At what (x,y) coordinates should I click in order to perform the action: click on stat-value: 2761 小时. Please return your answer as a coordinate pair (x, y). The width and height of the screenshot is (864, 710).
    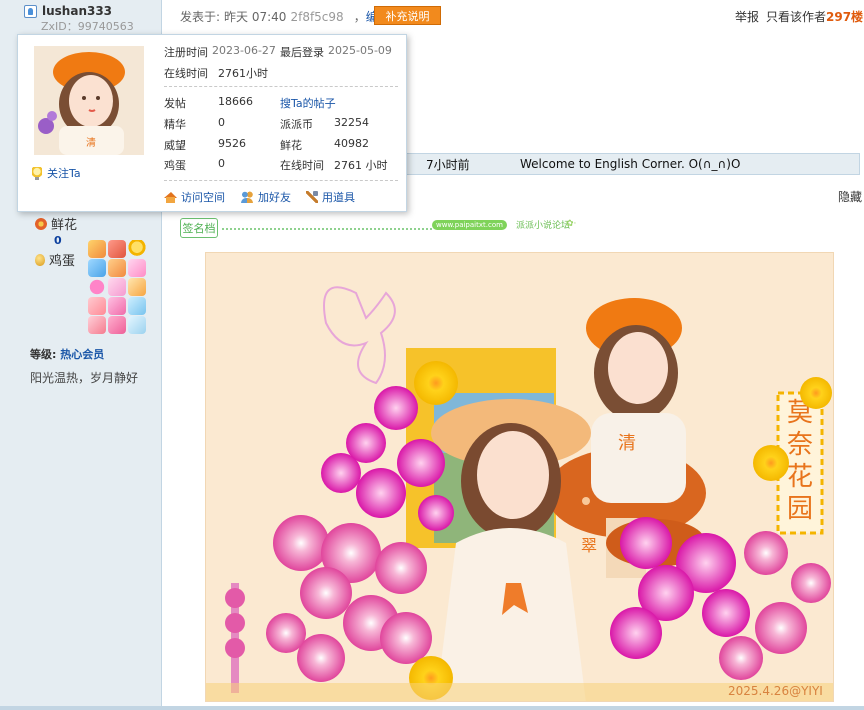
    Looking at the image, I should click on (361, 165).